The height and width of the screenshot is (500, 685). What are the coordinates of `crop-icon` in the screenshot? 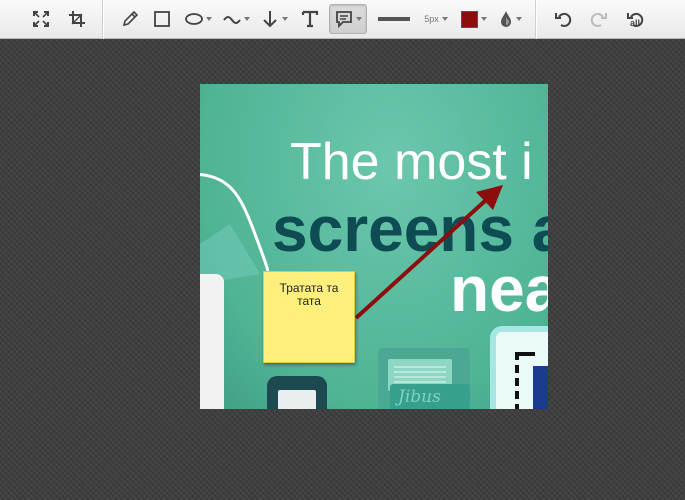 It's located at (77, 19).